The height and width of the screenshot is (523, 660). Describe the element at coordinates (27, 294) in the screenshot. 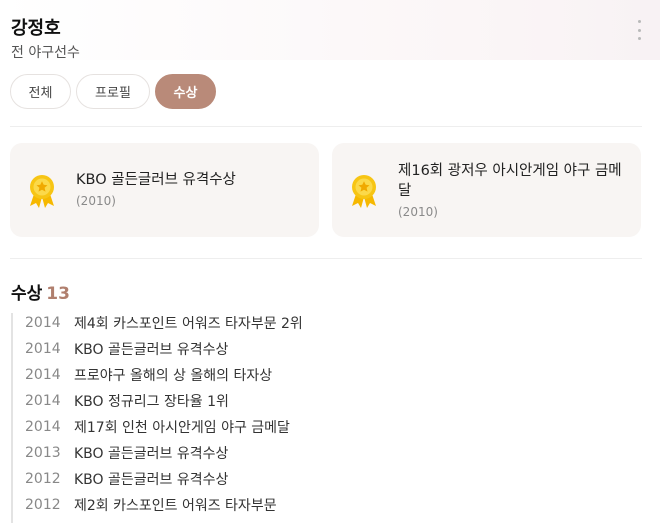

I see `awards-title: 수상` at that location.